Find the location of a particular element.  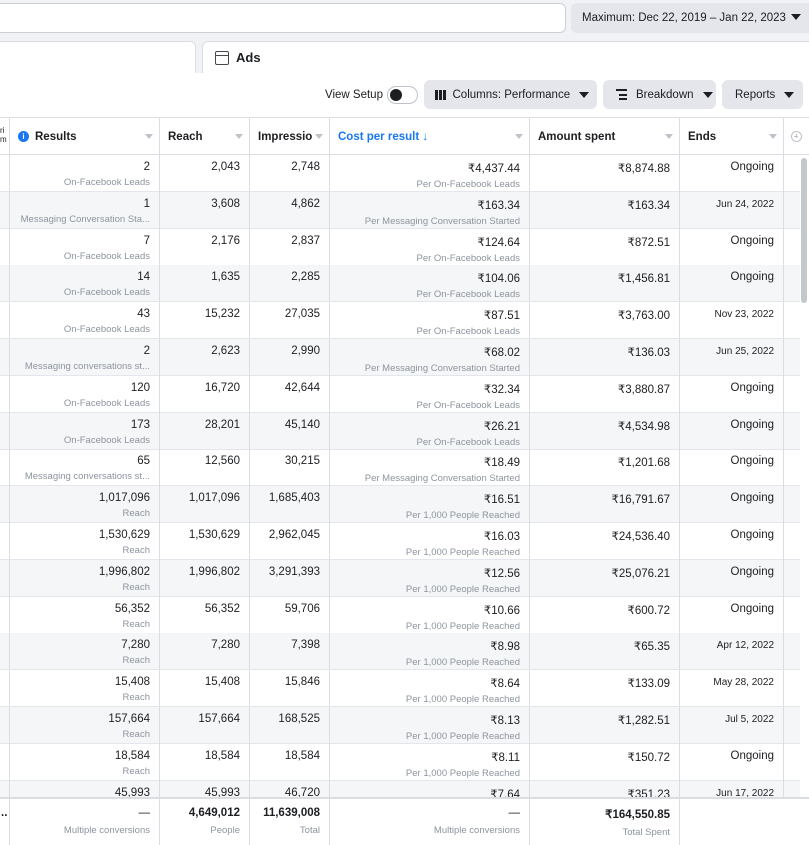

cost-per-result-cell: ₹8.11 Per 1,000 People Reached is located at coordinates (430, 762).